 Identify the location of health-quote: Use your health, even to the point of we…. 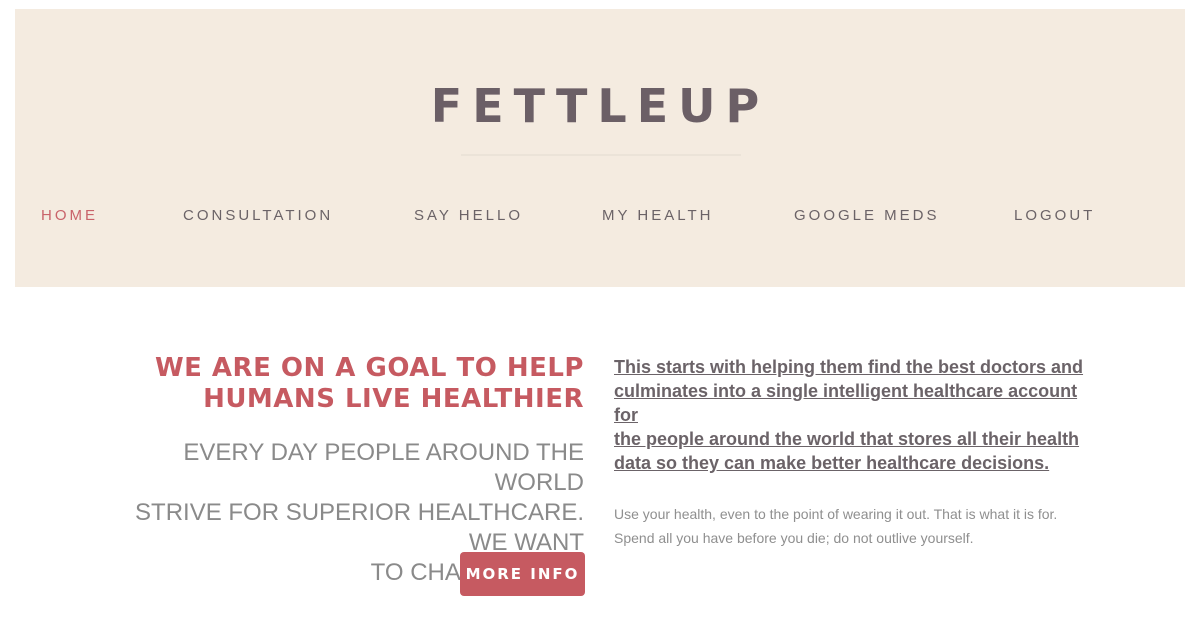
(849, 526).